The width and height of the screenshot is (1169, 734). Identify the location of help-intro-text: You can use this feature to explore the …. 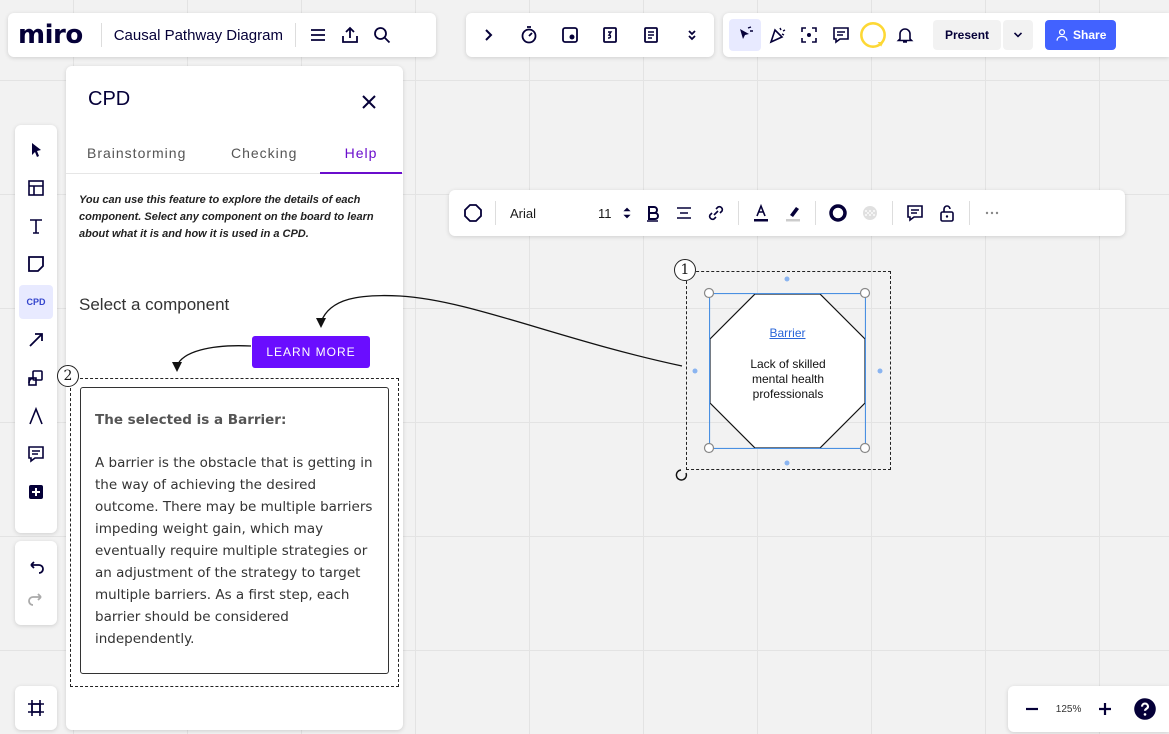
(226, 217).